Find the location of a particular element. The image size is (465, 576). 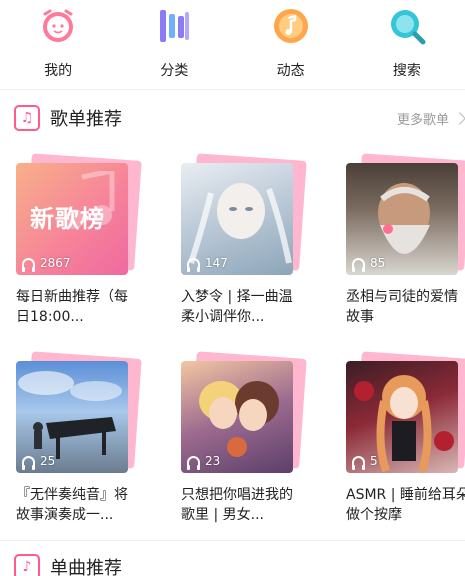

playlist-cover: 5 is located at coordinates (402, 417).